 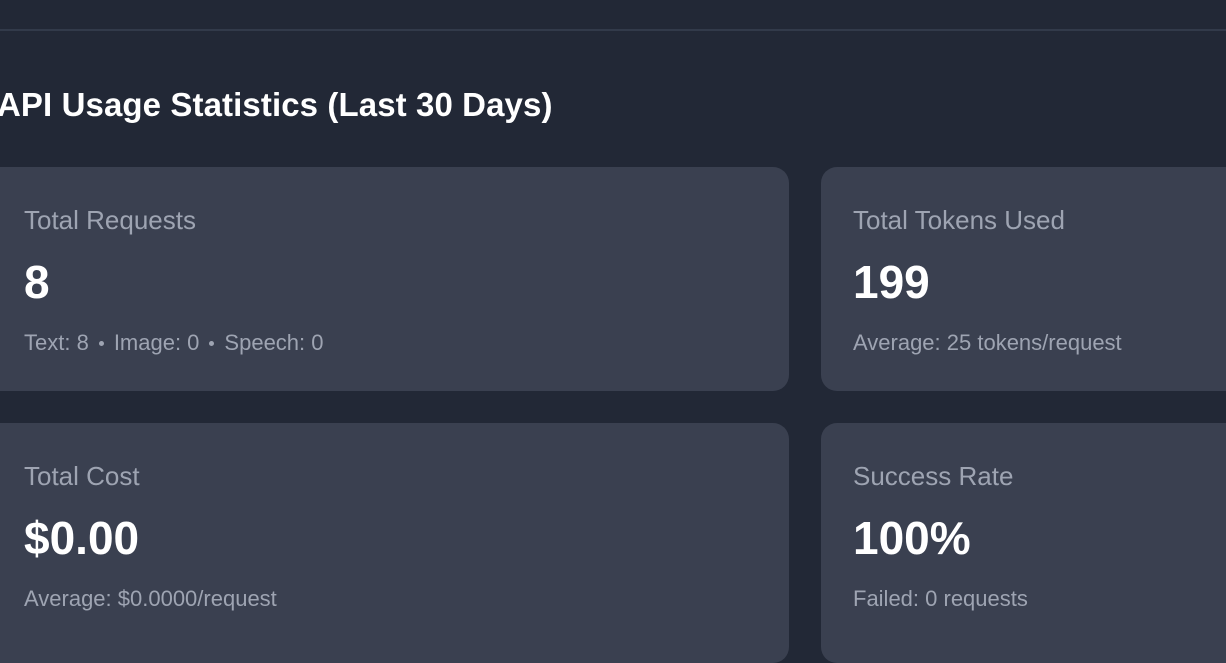 What do you see at coordinates (150, 598) in the screenshot?
I see `average-cost-text: Average: $0.0000/request` at bounding box center [150, 598].